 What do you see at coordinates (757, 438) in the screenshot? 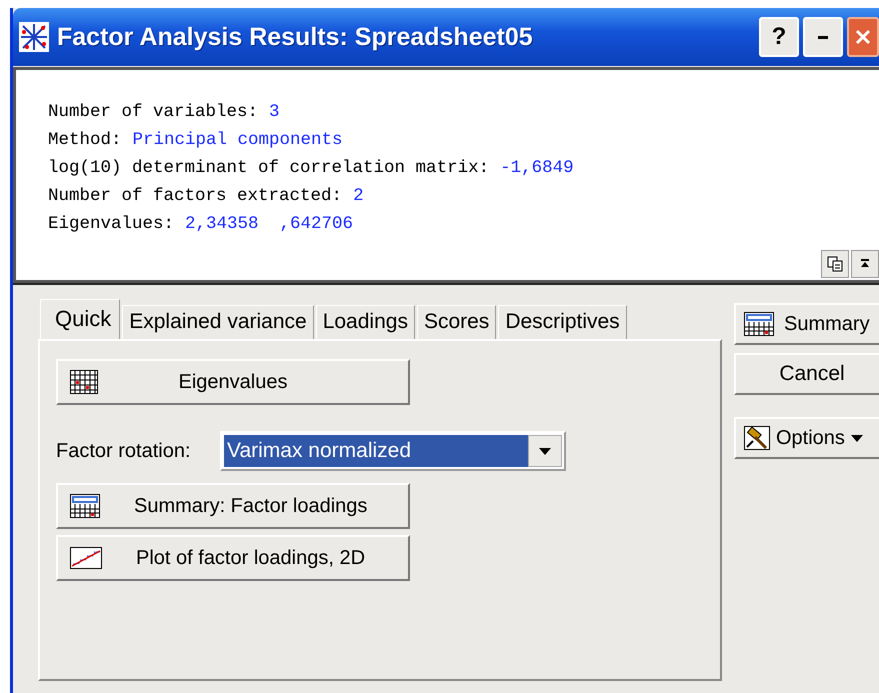
I see `hammer-icon` at bounding box center [757, 438].